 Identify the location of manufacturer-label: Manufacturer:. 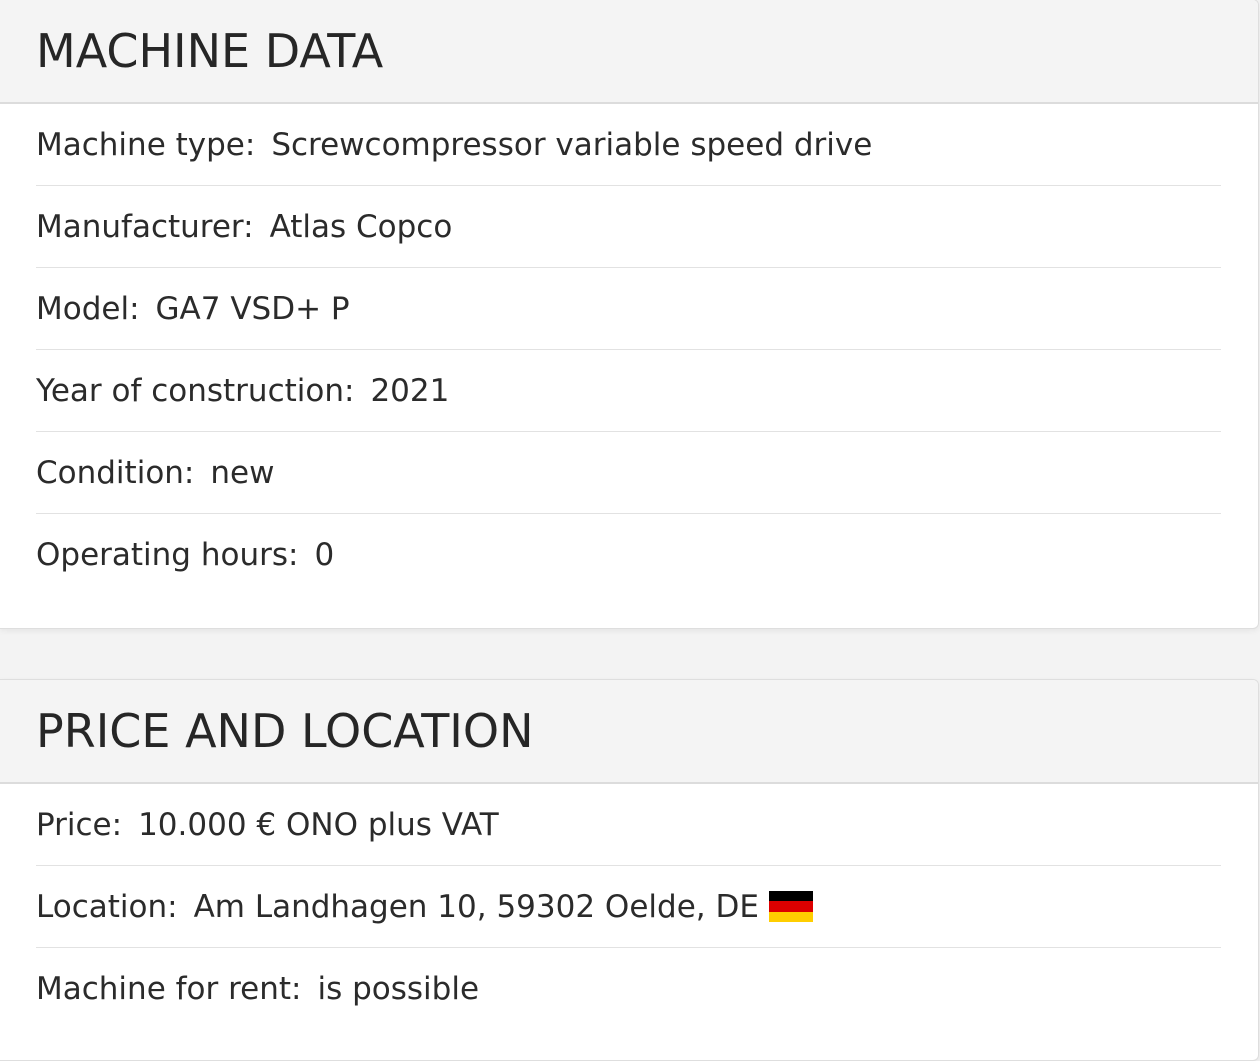
(145, 226).